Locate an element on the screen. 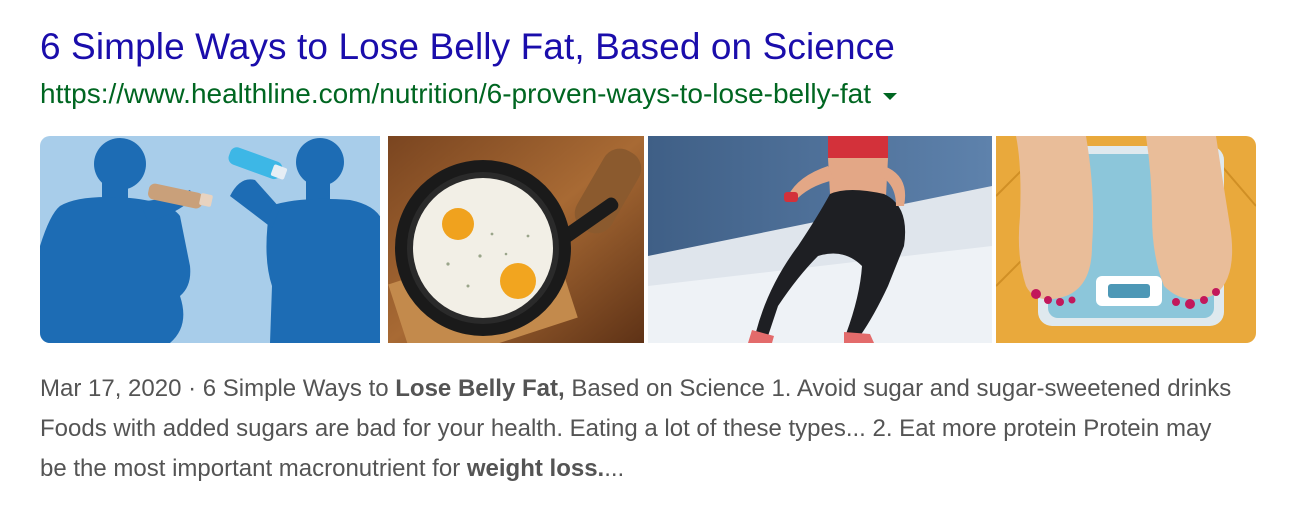 Image resolution: width=1296 pixels, height=518 pixels. snippet-date: Mar 17, 2020 is located at coordinates (111, 388).